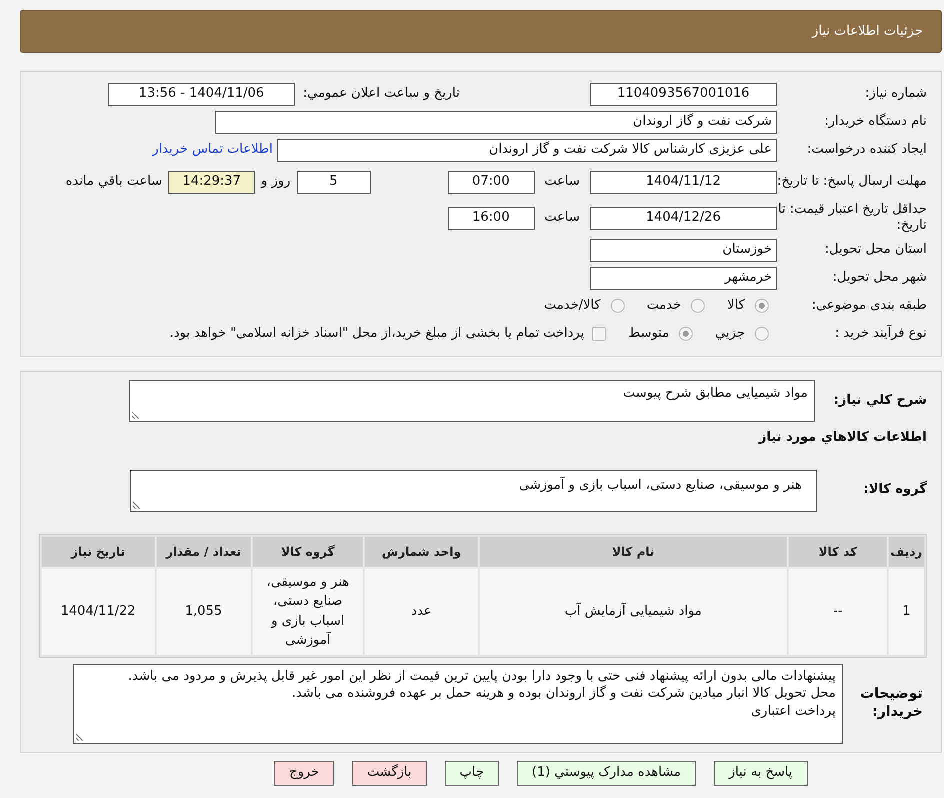 This screenshot has width=944, height=798. What do you see at coordinates (472, 401) in the screenshot?
I see `description-box: مواد شیمیایی مطابق شرح پیوست` at bounding box center [472, 401].